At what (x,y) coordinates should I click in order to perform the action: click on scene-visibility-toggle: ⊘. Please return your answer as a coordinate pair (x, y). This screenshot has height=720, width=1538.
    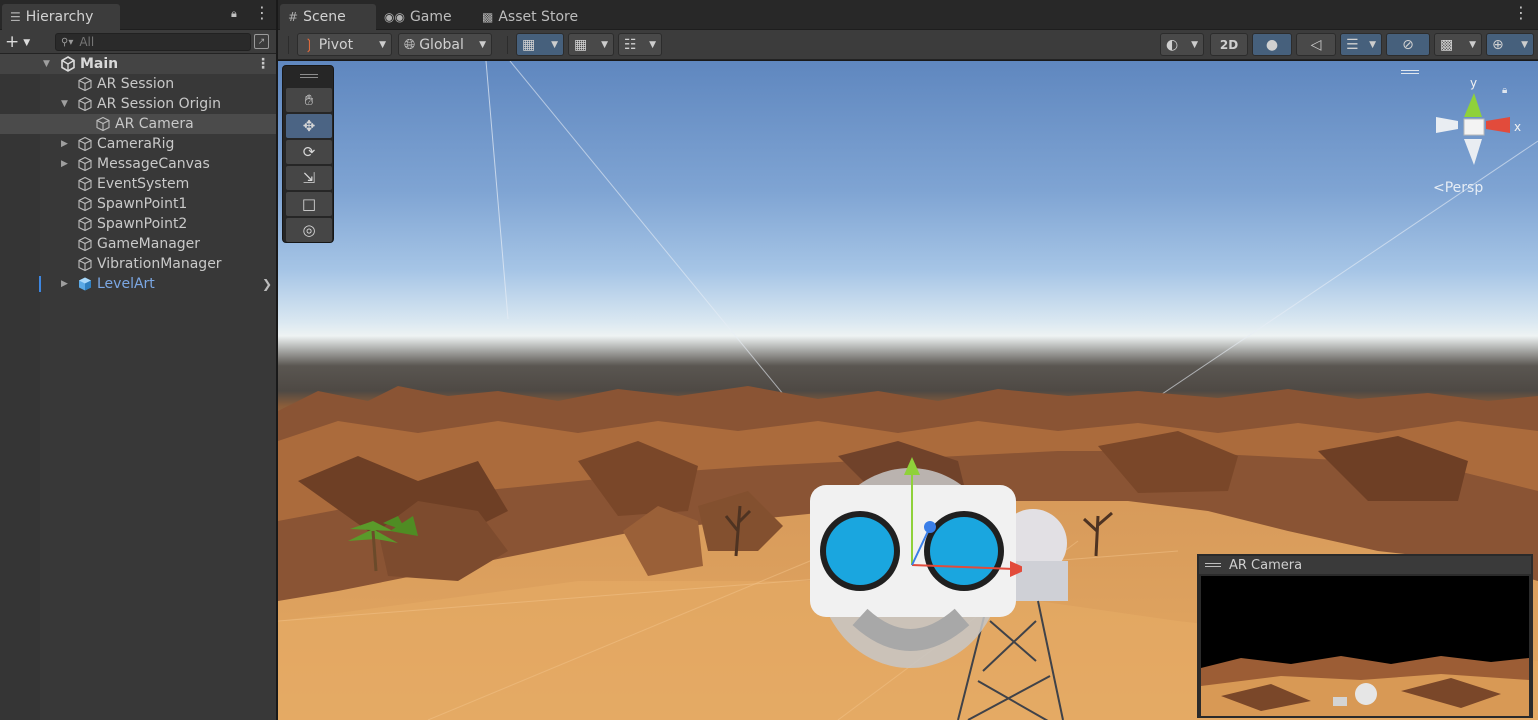
    Looking at the image, I should click on (1408, 44).